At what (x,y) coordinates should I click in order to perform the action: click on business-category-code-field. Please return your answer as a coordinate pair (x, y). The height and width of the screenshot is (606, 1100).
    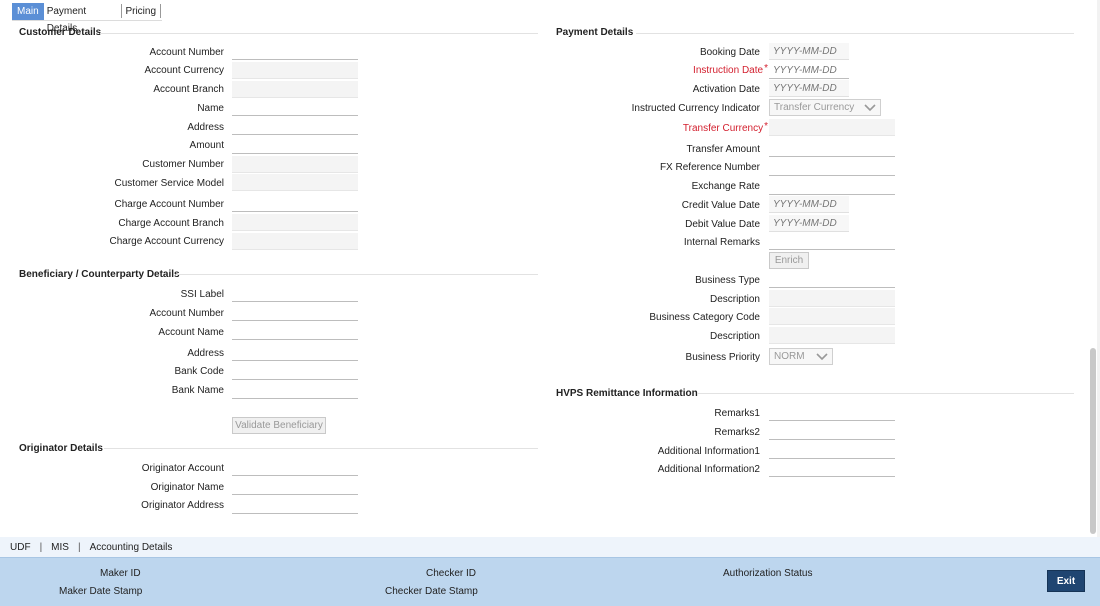
    Looking at the image, I should click on (832, 316).